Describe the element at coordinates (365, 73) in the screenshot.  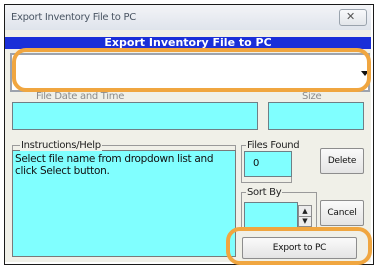
I see `chevron-down-icon` at that location.